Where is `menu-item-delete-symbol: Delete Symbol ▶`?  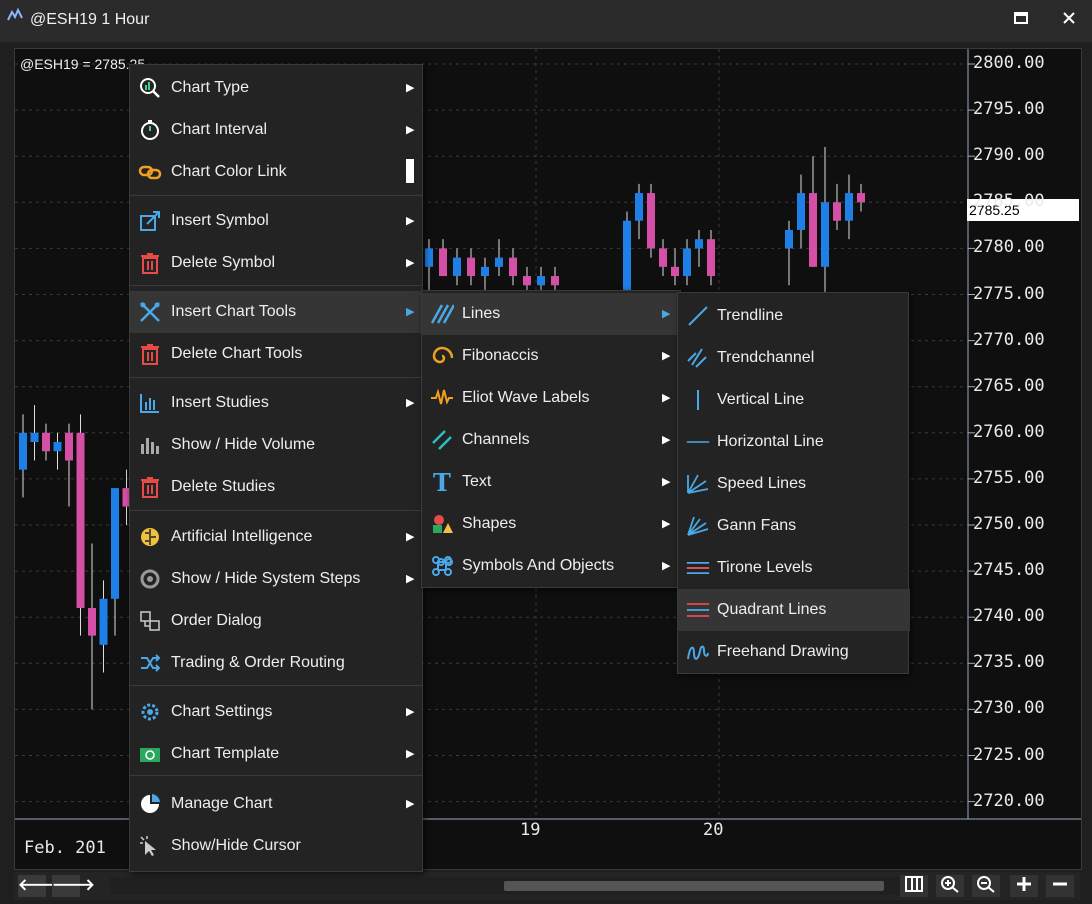
menu-item-delete-symbol: Delete Symbol ▶ is located at coordinates (277, 263).